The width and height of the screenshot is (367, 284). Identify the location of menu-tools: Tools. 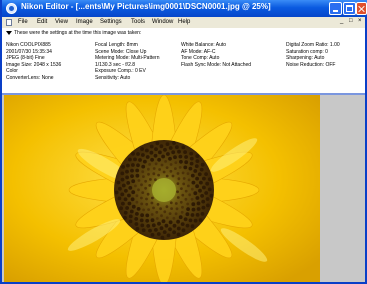
(138, 22).